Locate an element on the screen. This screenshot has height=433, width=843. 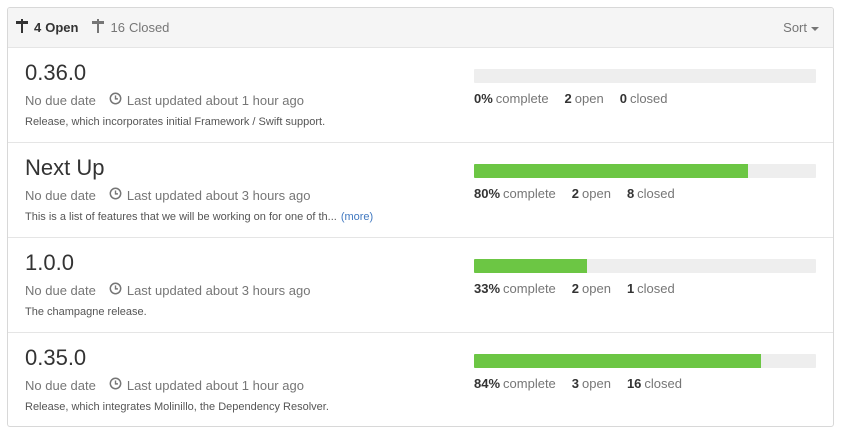
closed-issues-count: 8 is located at coordinates (630, 193).